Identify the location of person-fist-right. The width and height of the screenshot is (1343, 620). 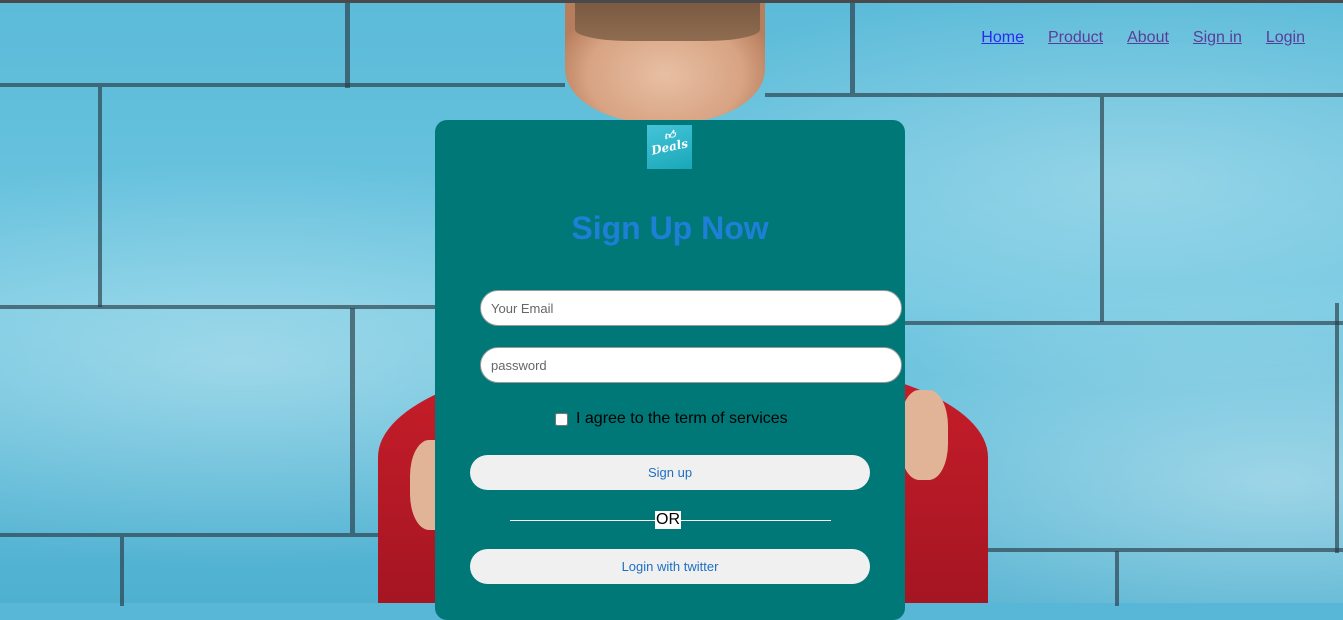
(924, 435).